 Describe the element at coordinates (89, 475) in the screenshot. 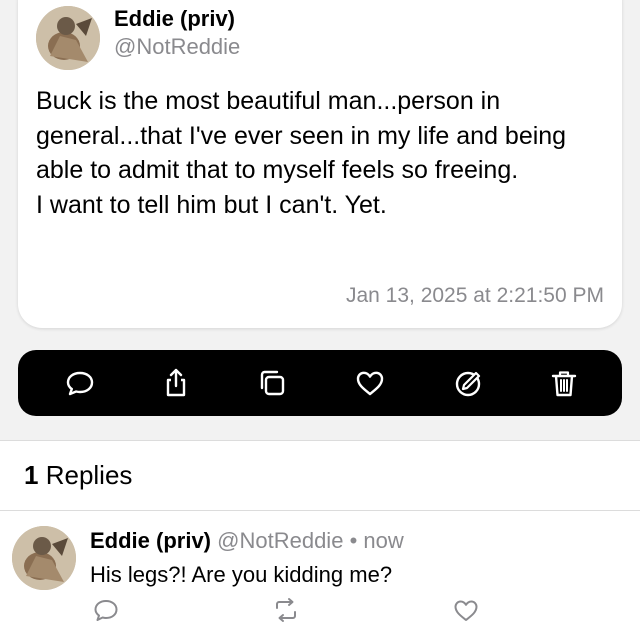

I see `replies-label: Replies` at that location.